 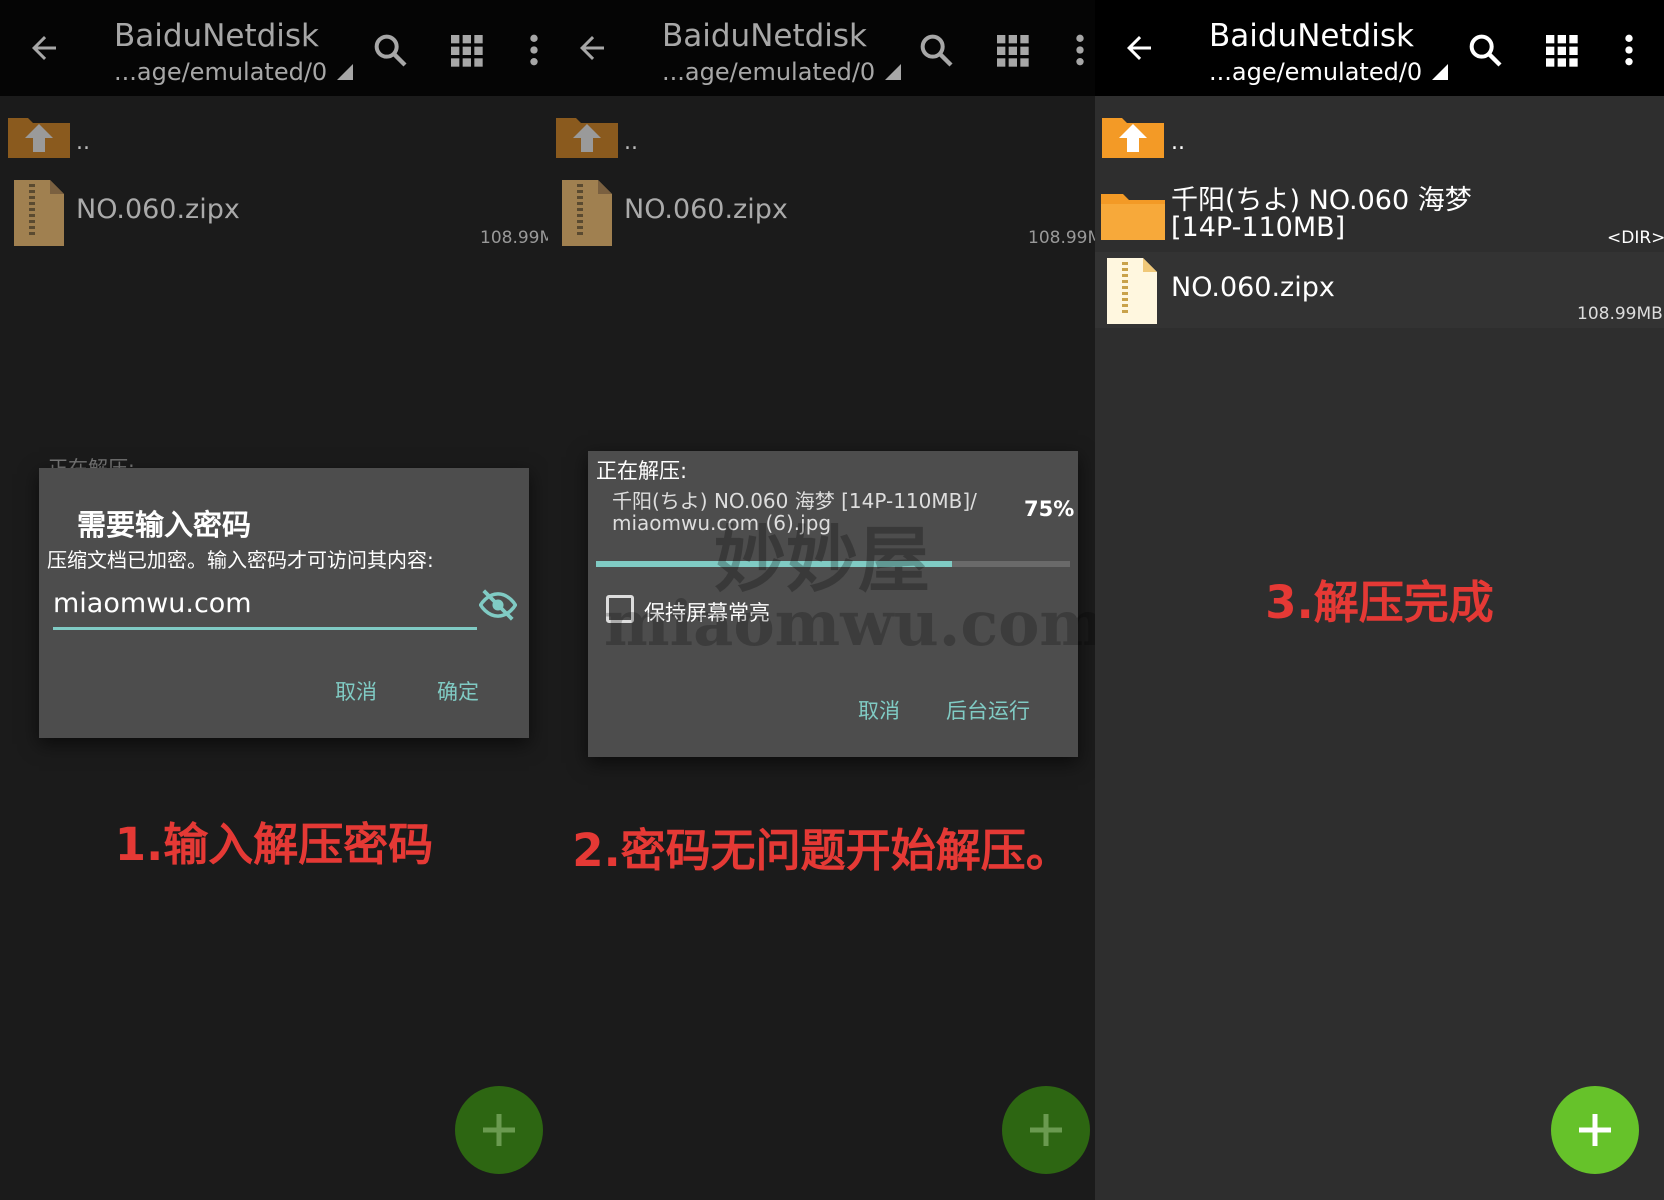 What do you see at coordinates (240, 560) in the screenshot?
I see `dialog-message: 压缩文档已加密。输入密码才可访问其内容:` at bounding box center [240, 560].